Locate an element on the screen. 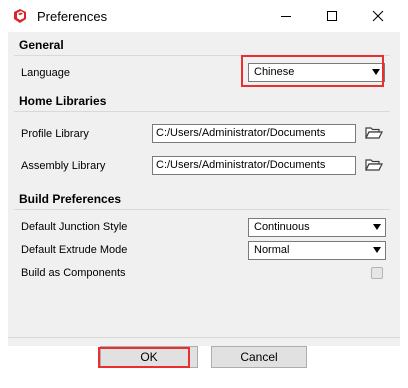 This screenshot has width=408, height=388. title-bar: Preferences is located at coordinates (204, 16).